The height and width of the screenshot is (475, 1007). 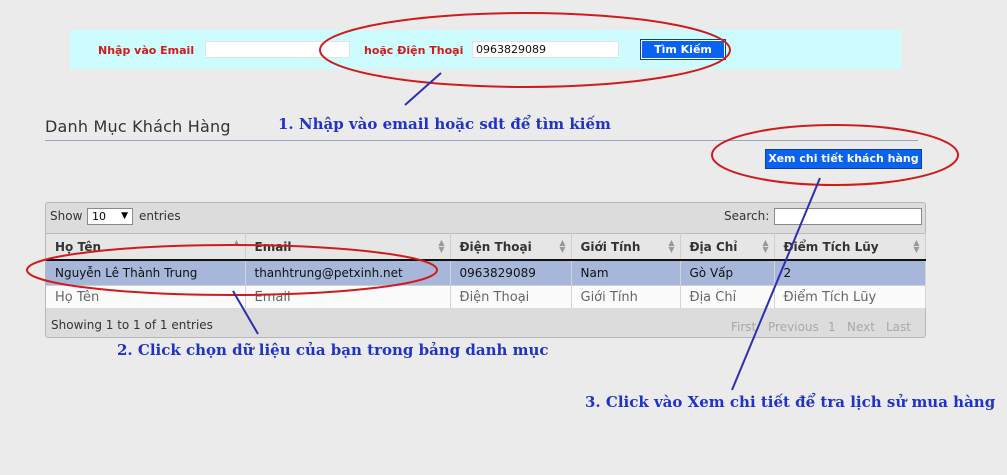 What do you see at coordinates (525, 50) in the screenshot?
I see `search-highlight-ellipse` at bounding box center [525, 50].